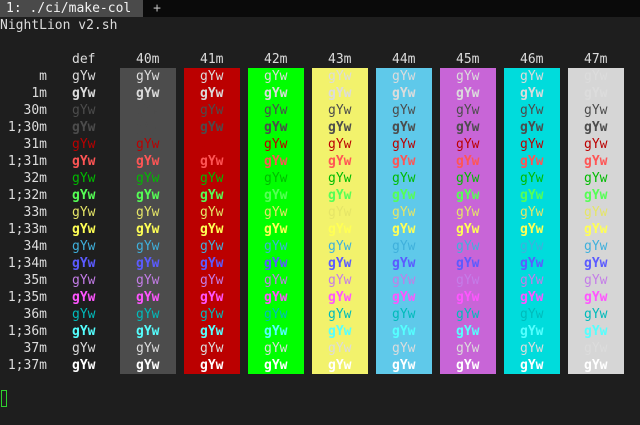  Describe the element at coordinates (596, 144) in the screenshot. I see `sample-31m-47m: gYw` at that location.